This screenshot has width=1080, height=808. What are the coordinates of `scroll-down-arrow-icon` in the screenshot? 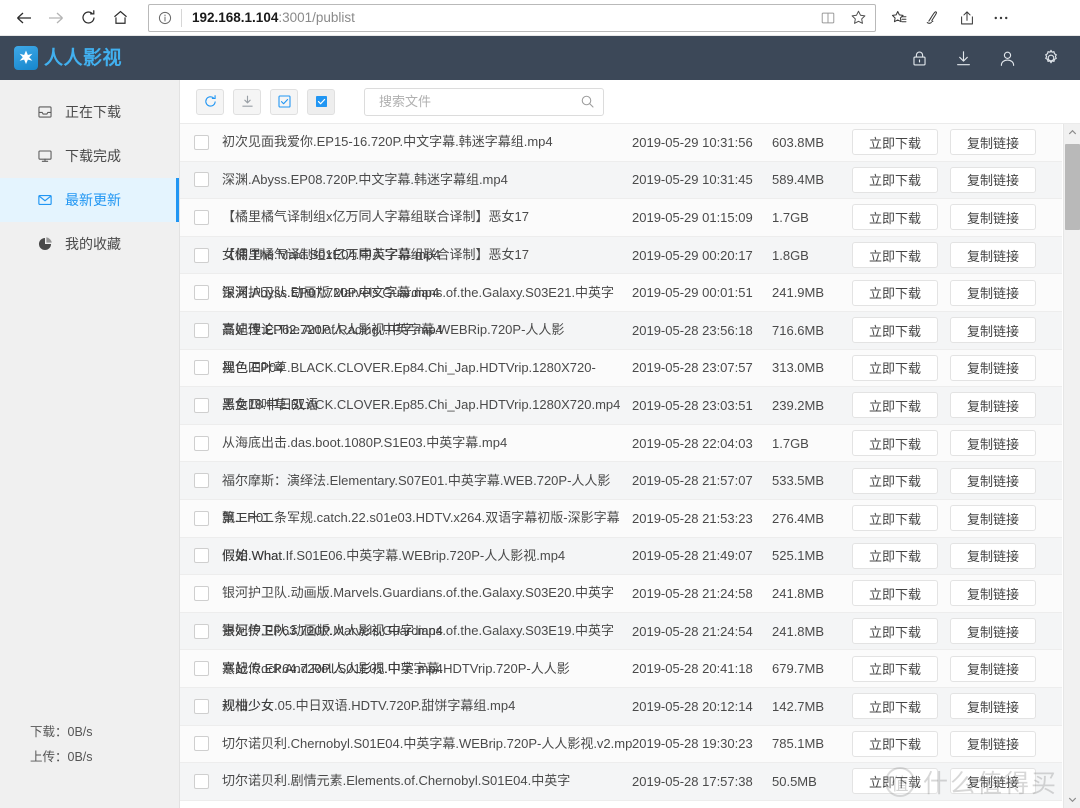 It's located at (1072, 799).